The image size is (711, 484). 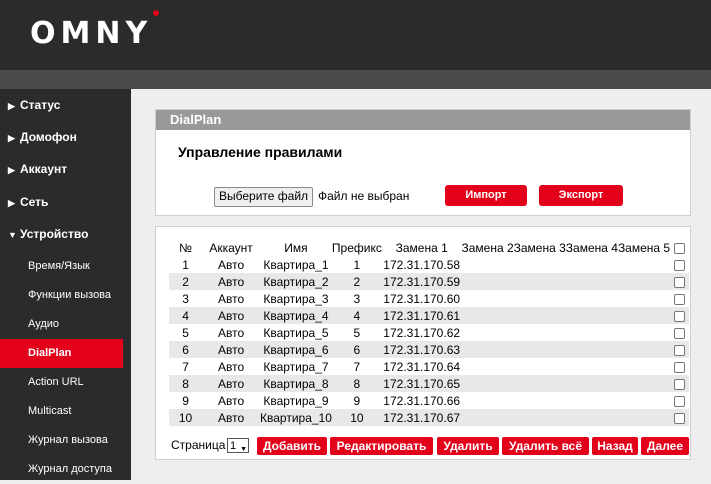 I want to click on export-button: Экспорт, so click(x=581, y=195).